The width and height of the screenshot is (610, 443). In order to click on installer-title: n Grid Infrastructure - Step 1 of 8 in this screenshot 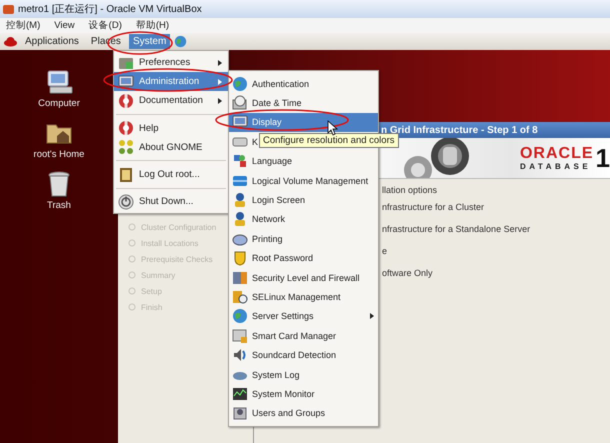, I will do `click(459, 130)`.